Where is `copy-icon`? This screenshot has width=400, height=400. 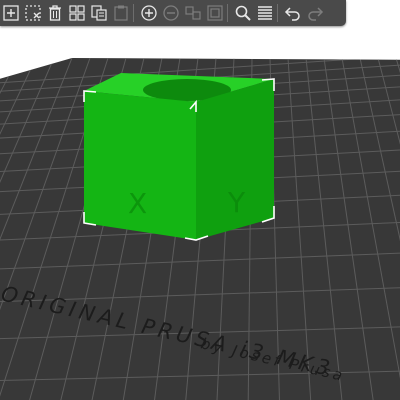 copy-icon is located at coordinates (99, 13).